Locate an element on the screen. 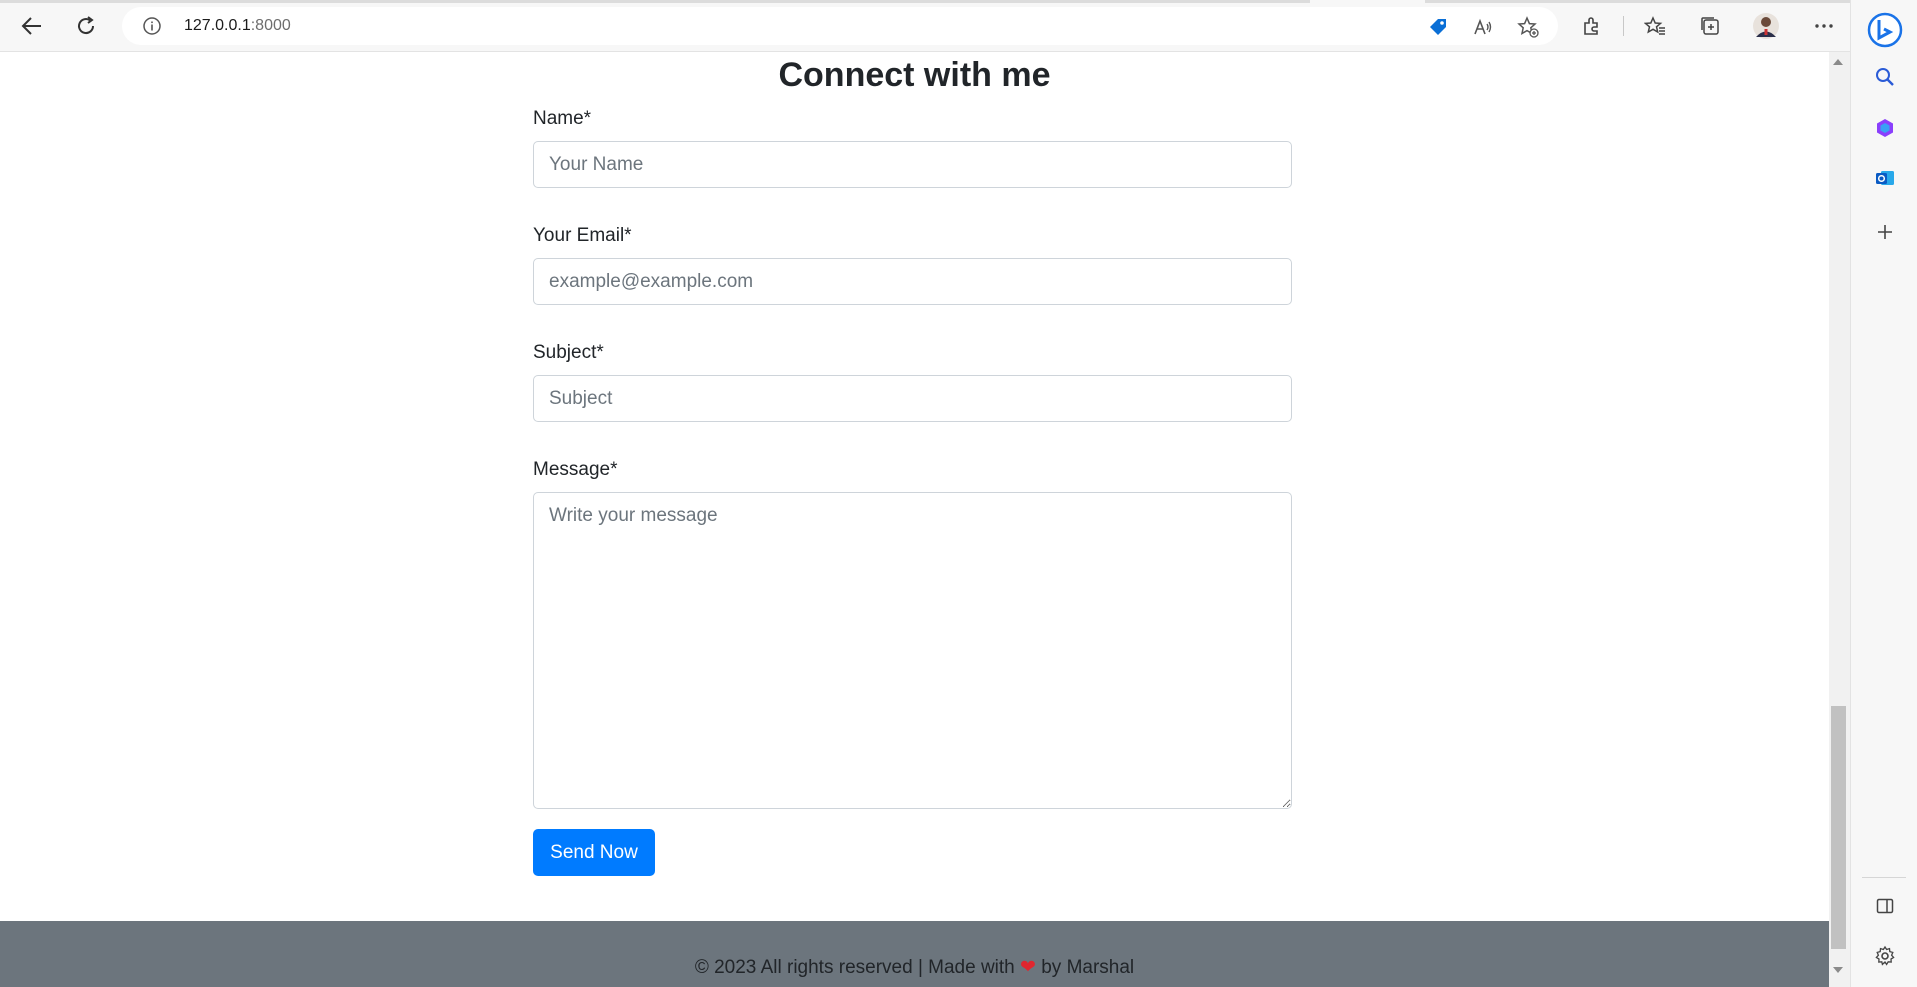 This screenshot has width=1917, height=987. address-bar: 127.0.0.1:8000 is located at coordinates (840, 26).